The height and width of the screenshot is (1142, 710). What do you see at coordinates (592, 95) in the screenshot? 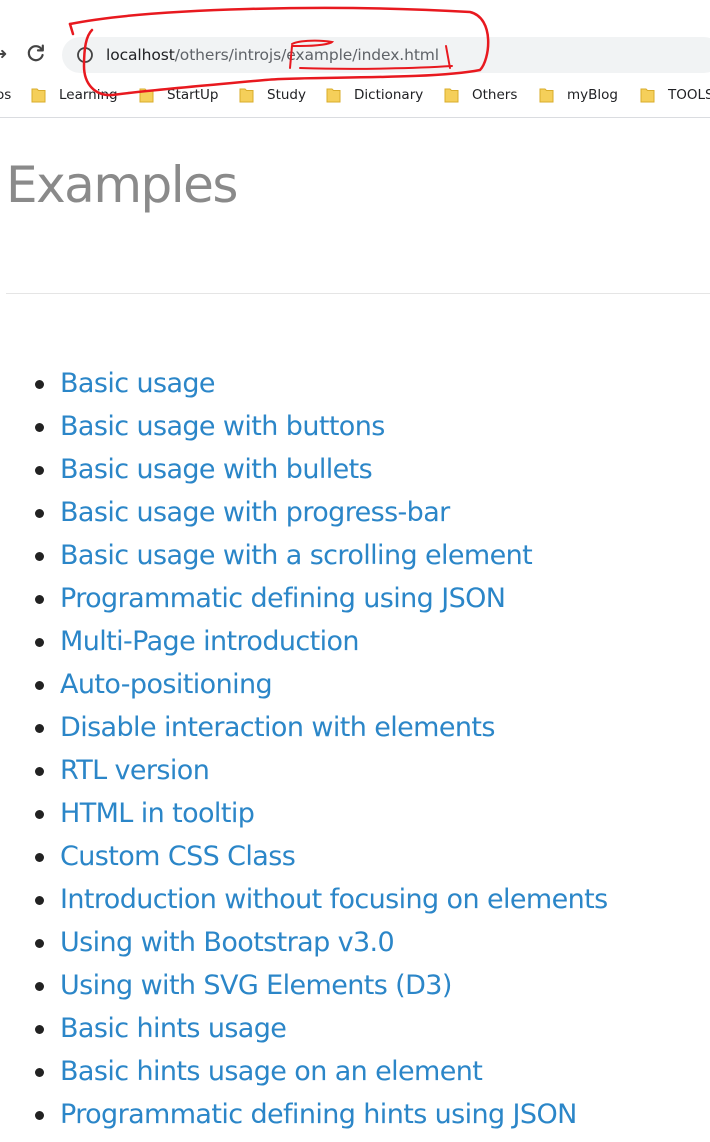
I see `bookmark-label: myBlog` at bounding box center [592, 95].